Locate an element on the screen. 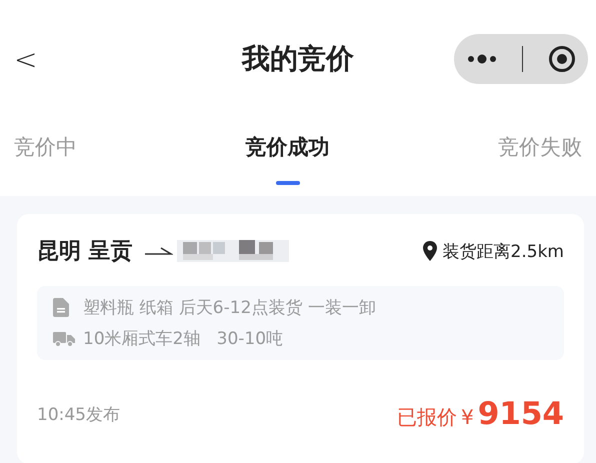 This screenshot has width=596, height=463. truck-icon is located at coordinates (64, 338).